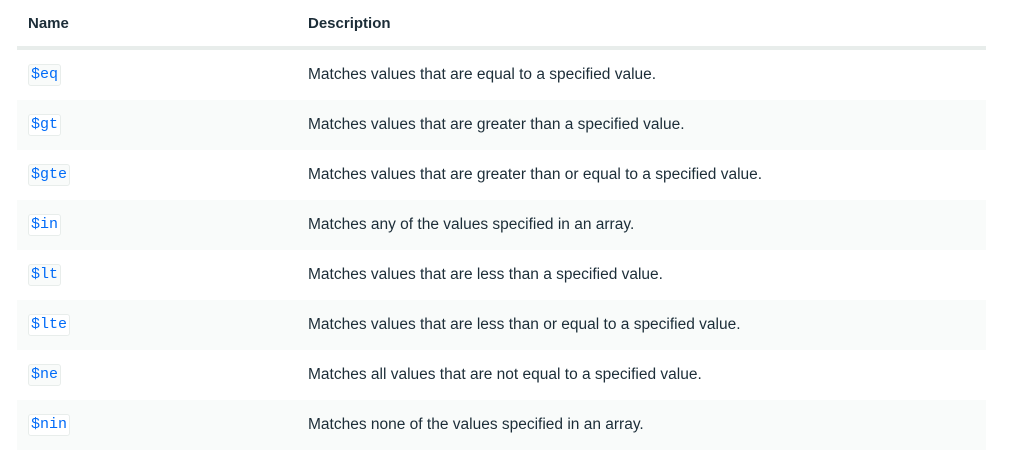 The height and width of the screenshot is (459, 1013). Describe the element at coordinates (48, 23) in the screenshot. I see `header-name: Name` at that location.